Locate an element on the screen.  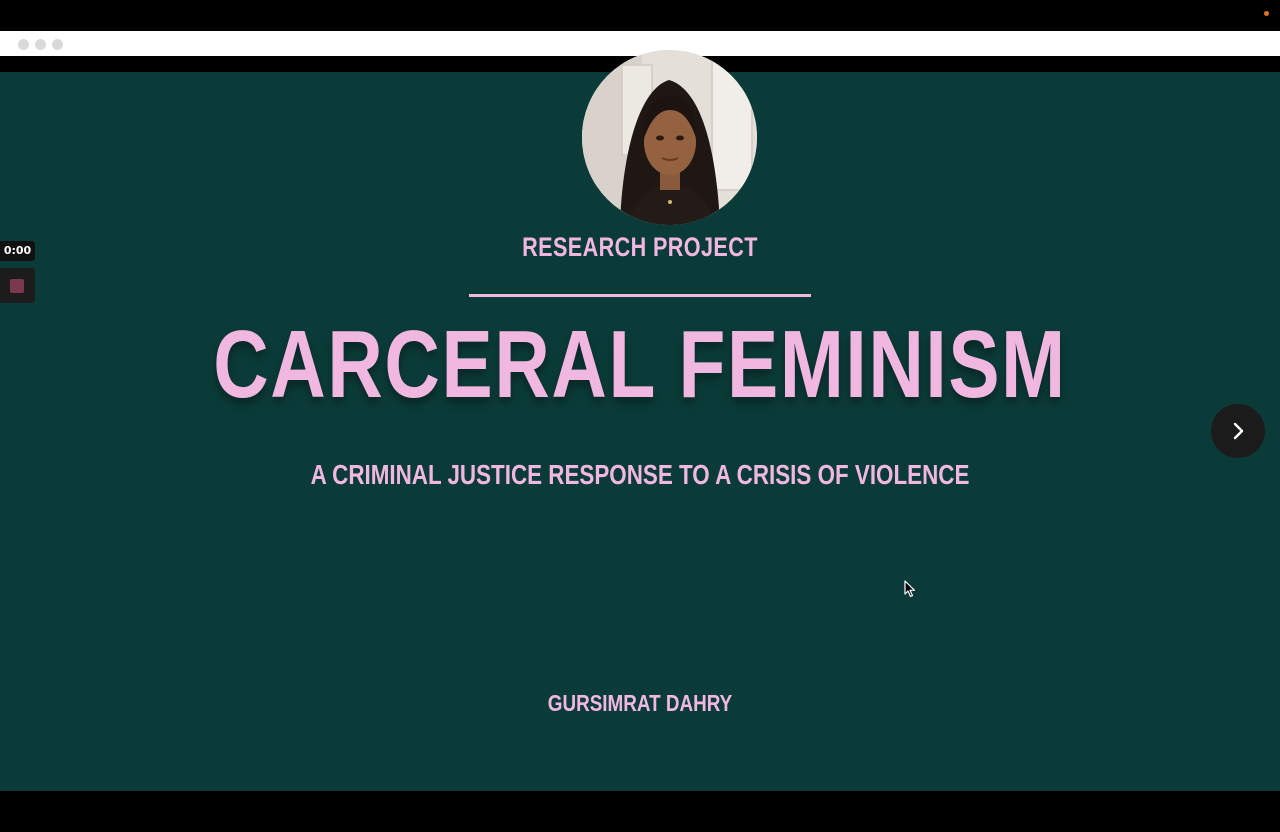
window-minimize-button is located at coordinates (40, 44).